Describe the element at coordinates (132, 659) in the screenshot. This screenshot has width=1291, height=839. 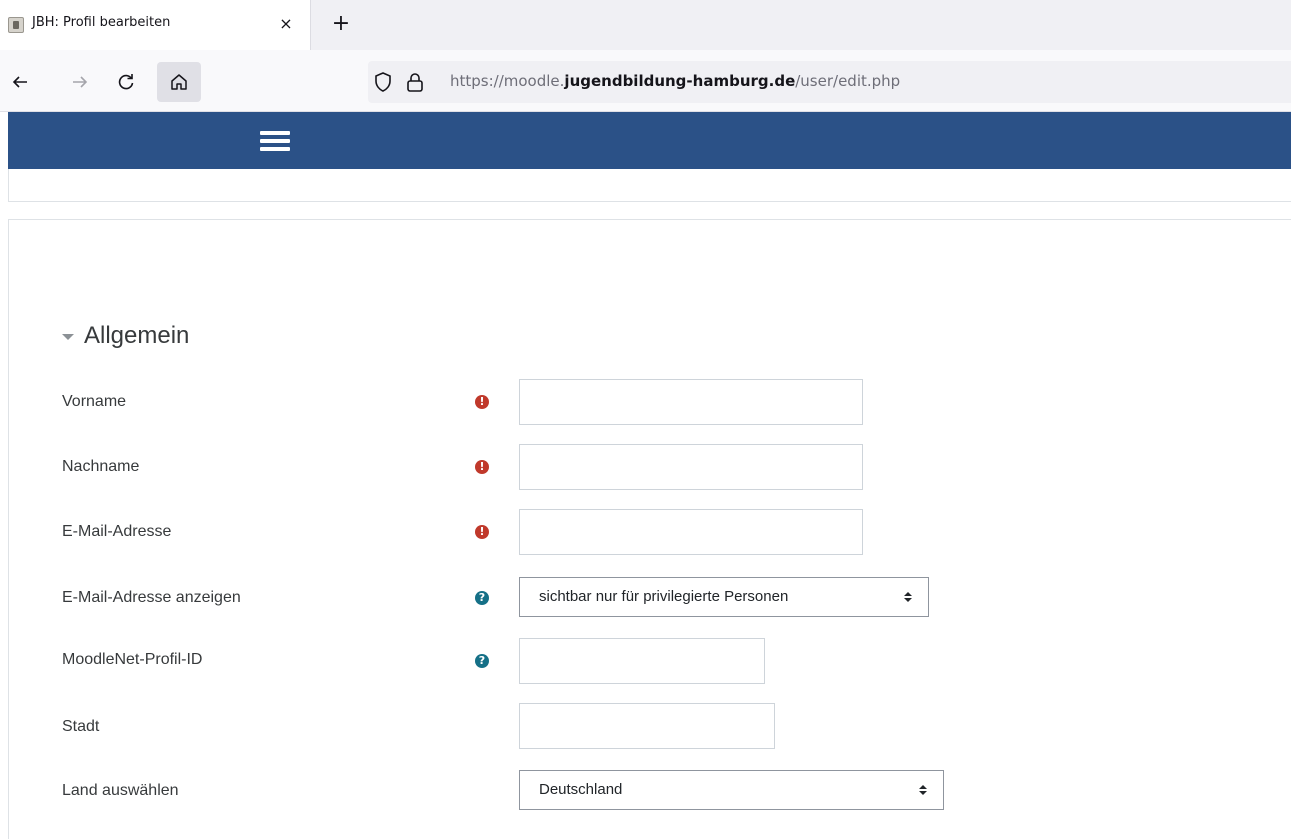
I see `moodlenet-label: MoodleNet-Profil-ID` at that location.